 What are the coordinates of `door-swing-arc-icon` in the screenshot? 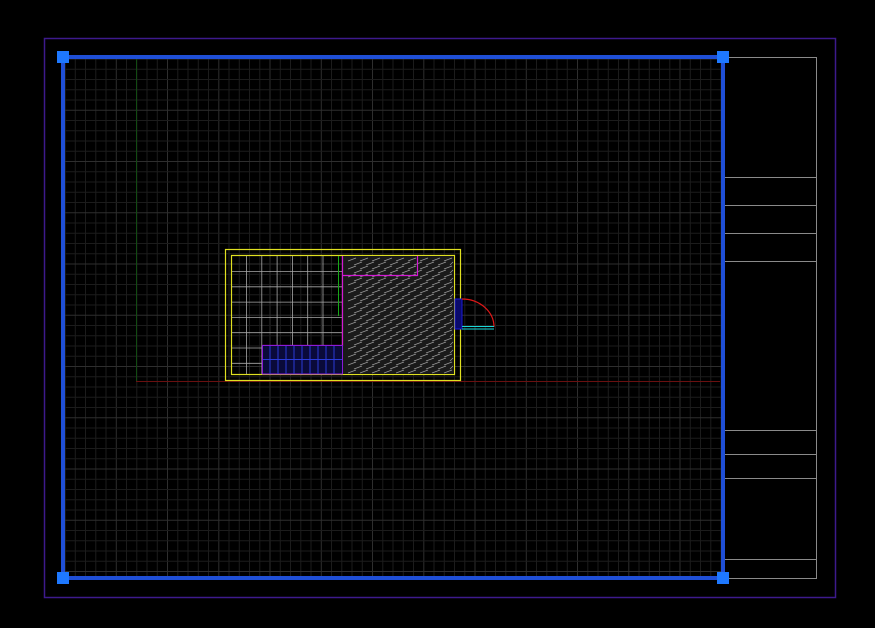 It's located at (478, 313).